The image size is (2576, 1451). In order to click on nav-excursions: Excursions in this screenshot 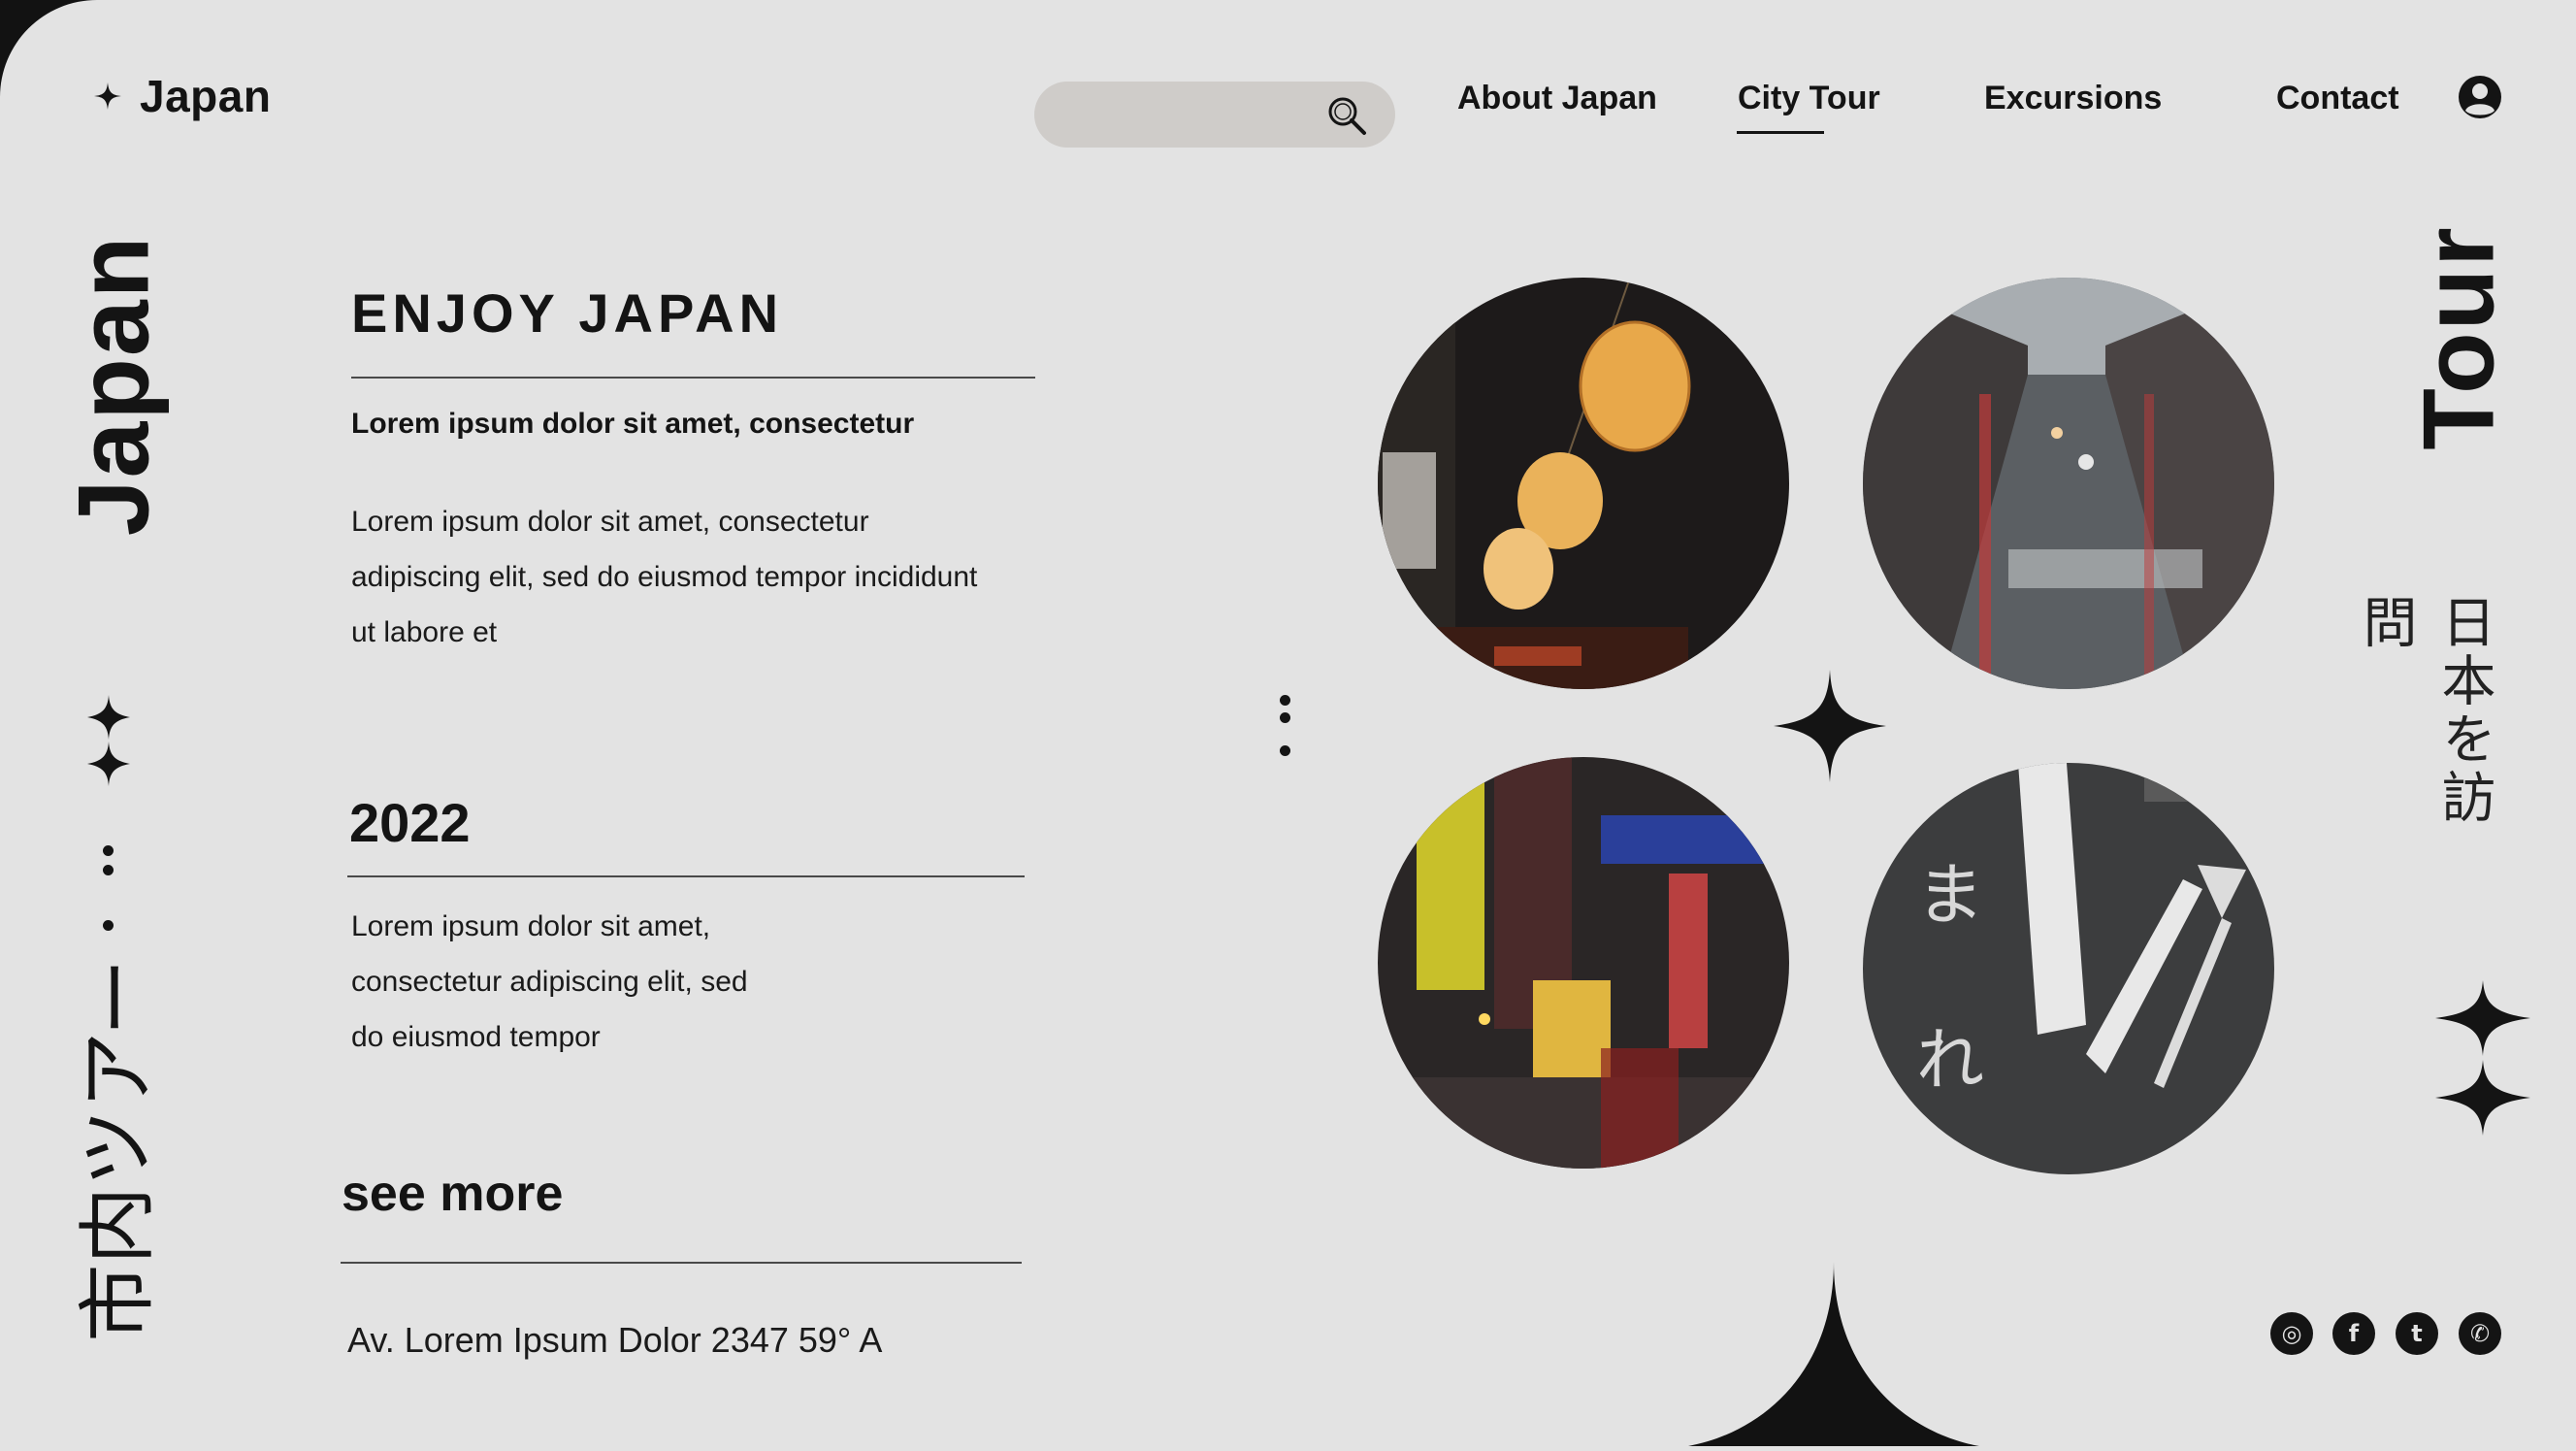, I will do `click(2073, 98)`.